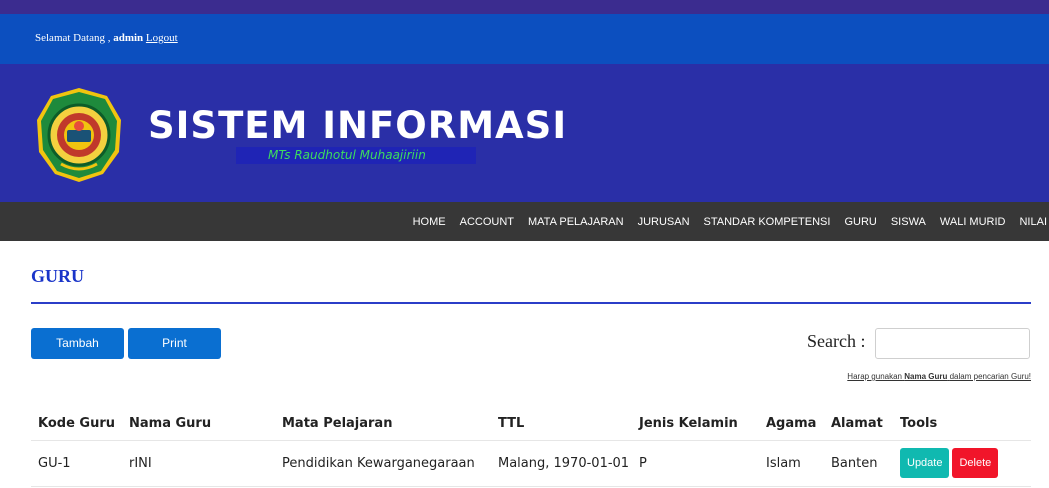 Image resolution: width=1049 pixels, height=488 pixels. Describe the element at coordinates (198, 463) in the screenshot. I see `cell-nama-guru: rINI` at that location.